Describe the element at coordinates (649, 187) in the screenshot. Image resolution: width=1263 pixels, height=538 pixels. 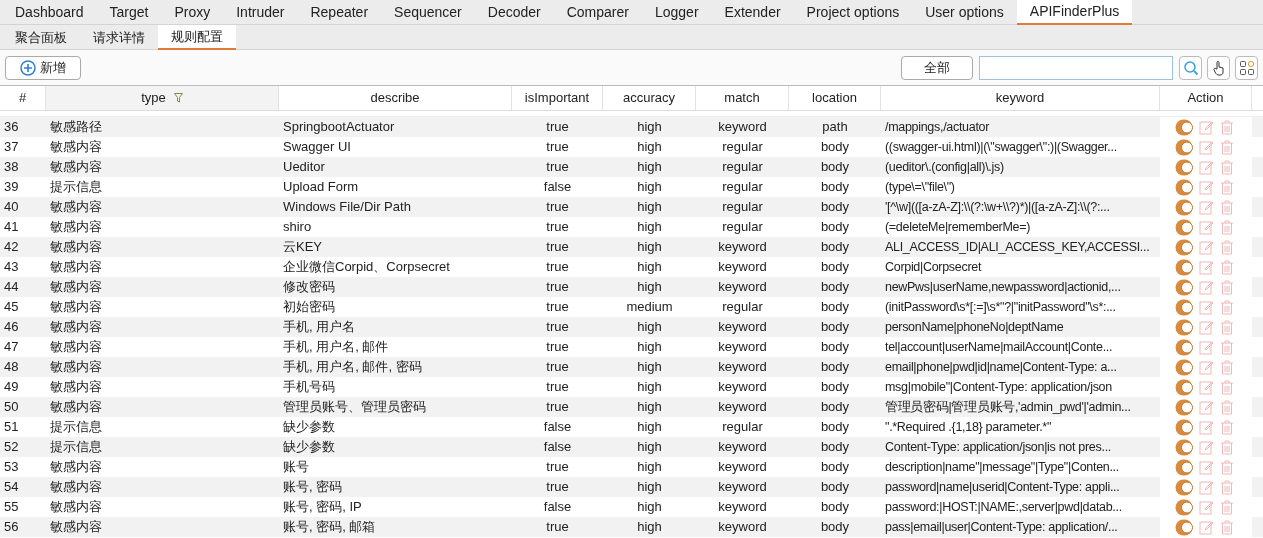
I see `table-cell-text: high` at that location.